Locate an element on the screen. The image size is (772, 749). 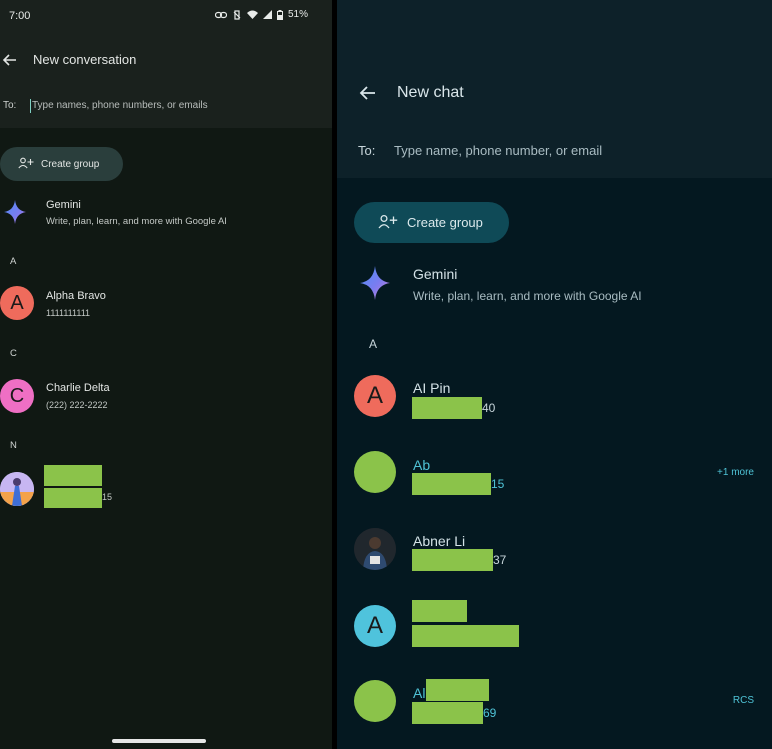
contact-name: Ab is located at coordinates (421, 465).